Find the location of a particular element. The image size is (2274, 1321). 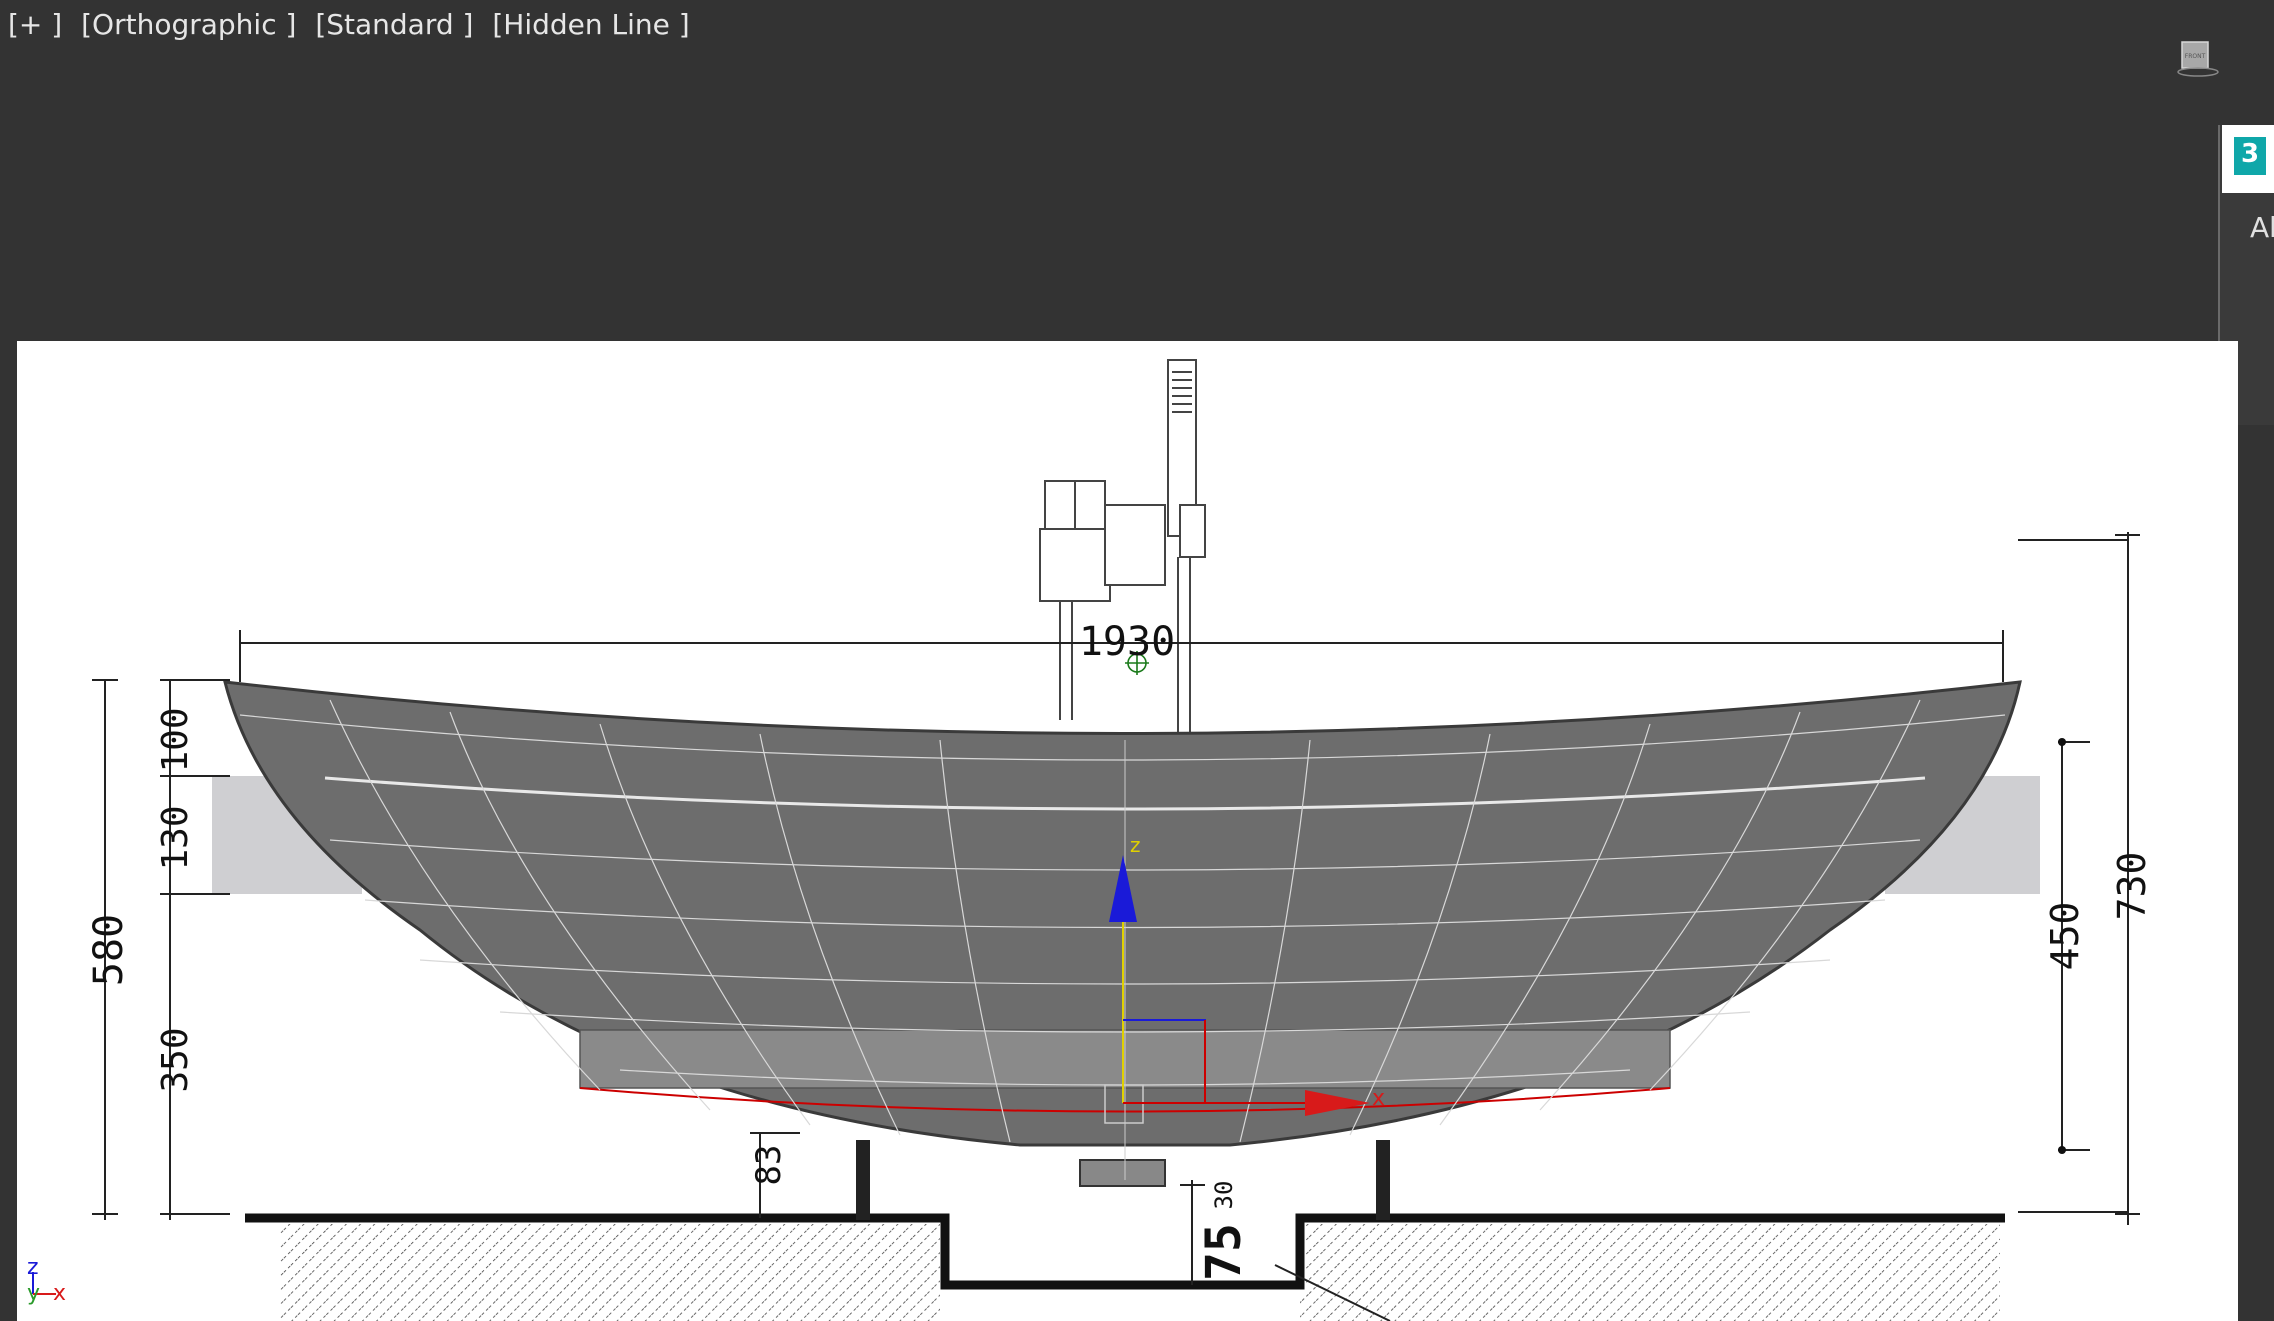

floor-hatch-right is located at coordinates (1650, 1272).